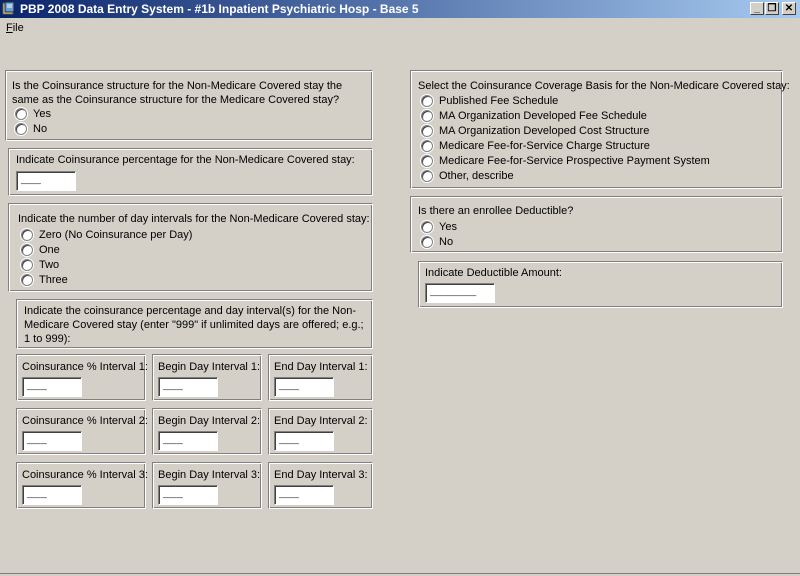 This screenshot has height=576, width=800. What do you see at coordinates (9, 28) in the screenshot?
I see `menu-file-mnemonic: F` at bounding box center [9, 28].